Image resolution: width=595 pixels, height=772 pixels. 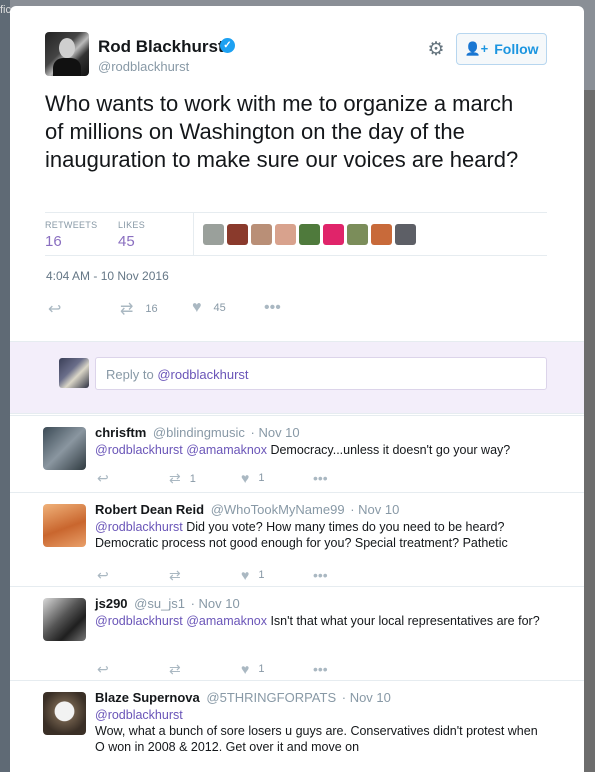 I want to click on retweet-count: 16, so click(x=151, y=309).